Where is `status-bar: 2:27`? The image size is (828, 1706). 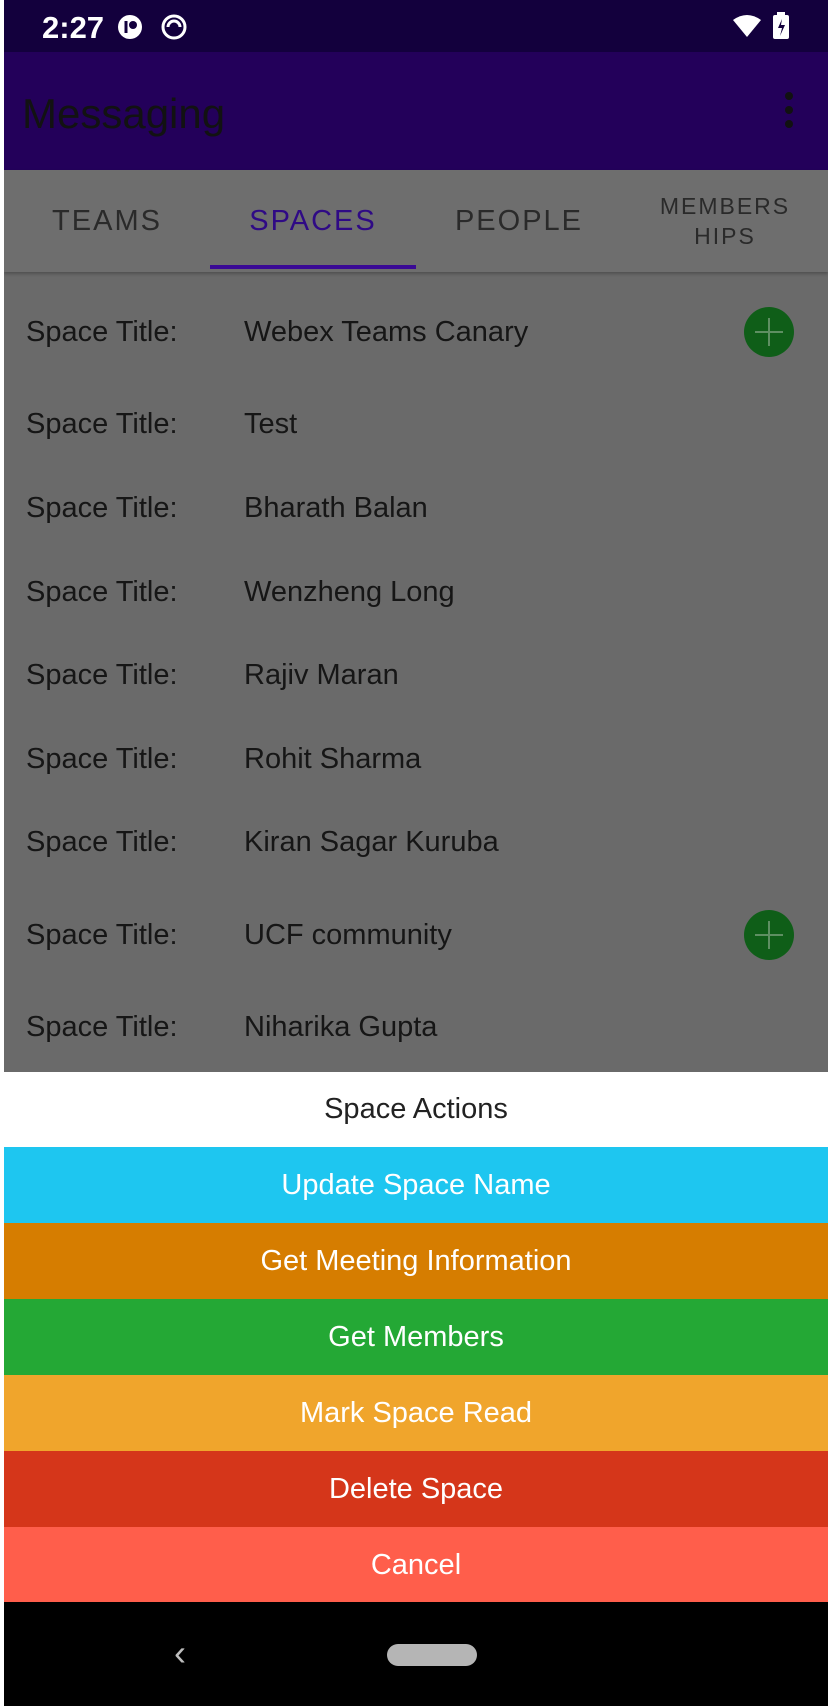
status-bar: 2:27 is located at coordinates (416, 26).